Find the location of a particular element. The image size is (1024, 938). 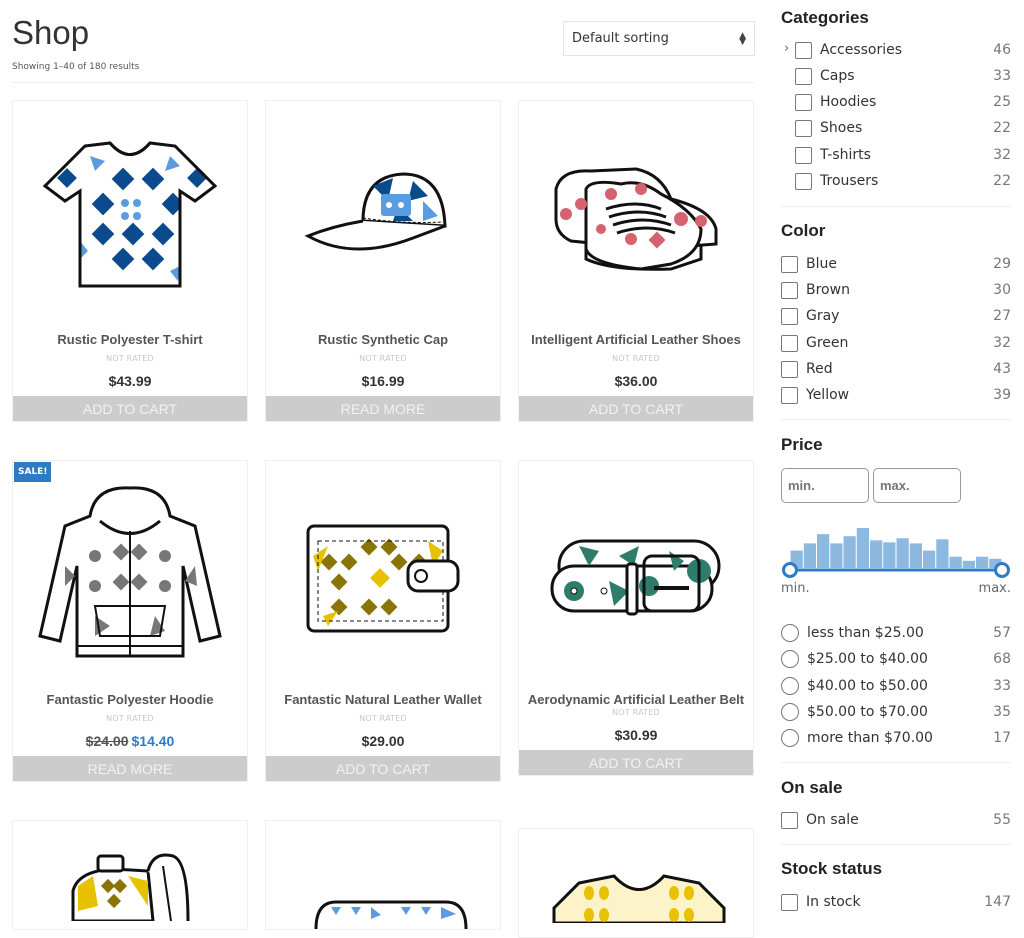

backpack-icon is located at coordinates (133, 888).